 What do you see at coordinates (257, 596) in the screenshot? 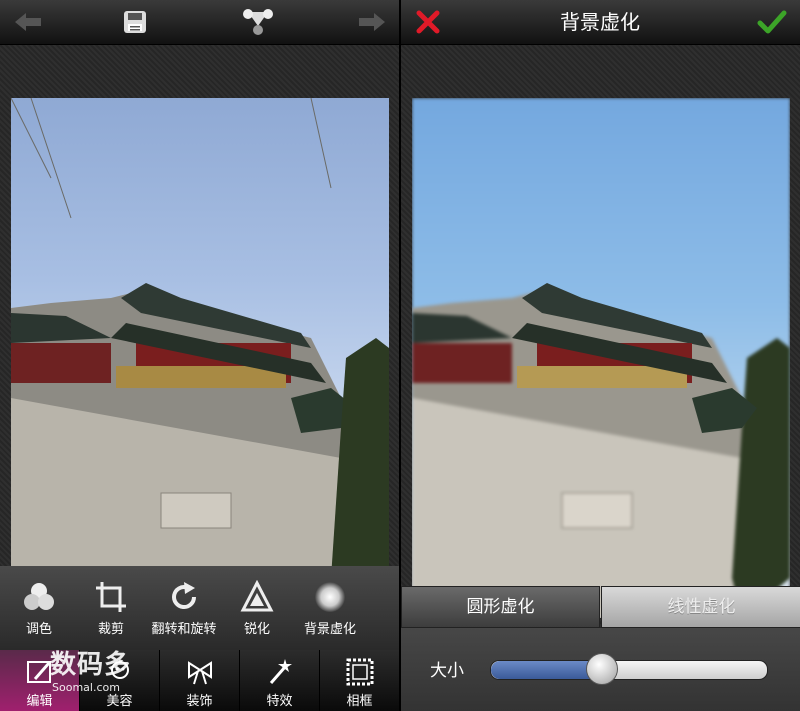
I see `sharpen-icon` at bounding box center [257, 596].